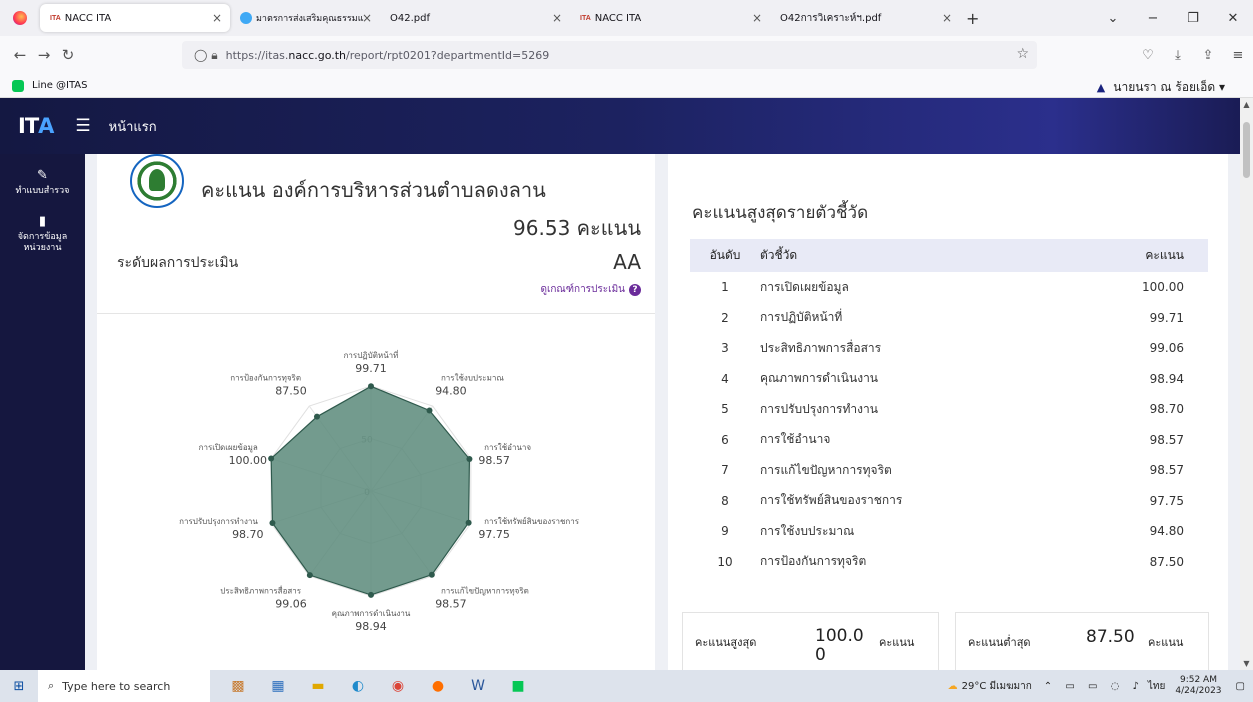 The width and height of the screenshot is (1253, 702). Describe the element at coordinates (1166, 561) in the screenshot. I see `score-cell: 87.50` at that location.